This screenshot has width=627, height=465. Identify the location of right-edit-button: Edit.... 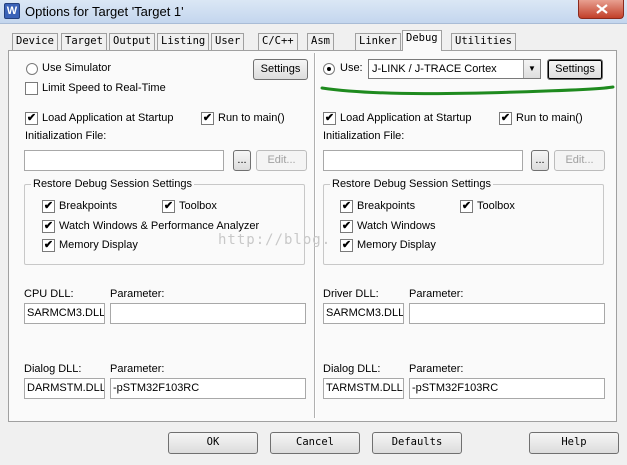
(579, 160).